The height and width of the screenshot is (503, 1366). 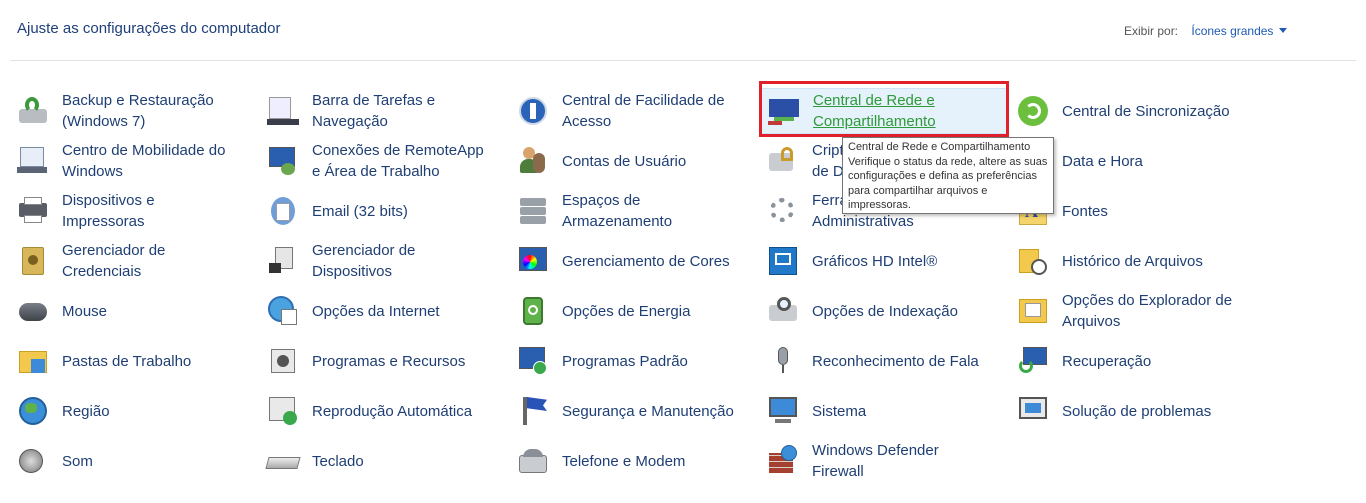 What do you see at coordinates (626, 311) in the screenshot?
I see `control-panel-item-label: Opções de Energia` at bounding box center [626, 311].